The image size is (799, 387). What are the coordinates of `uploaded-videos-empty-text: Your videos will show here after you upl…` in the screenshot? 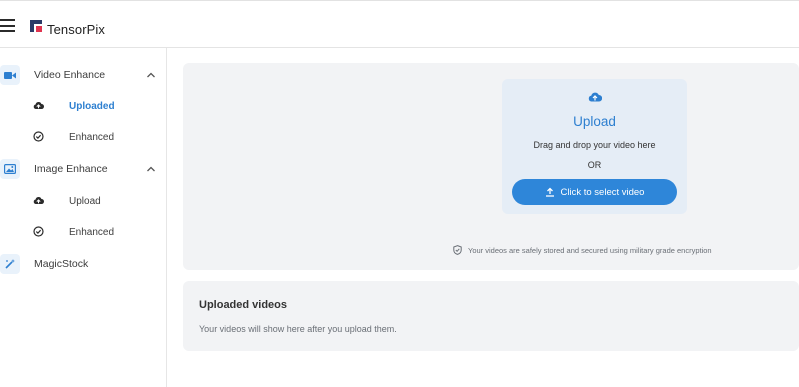 It's located at (298, 329).